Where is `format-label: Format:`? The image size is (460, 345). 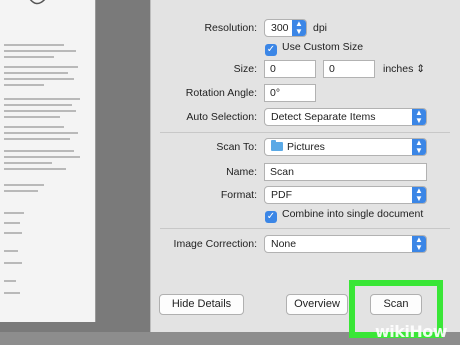
format-label: Format: is located at coordinates (238, 195).